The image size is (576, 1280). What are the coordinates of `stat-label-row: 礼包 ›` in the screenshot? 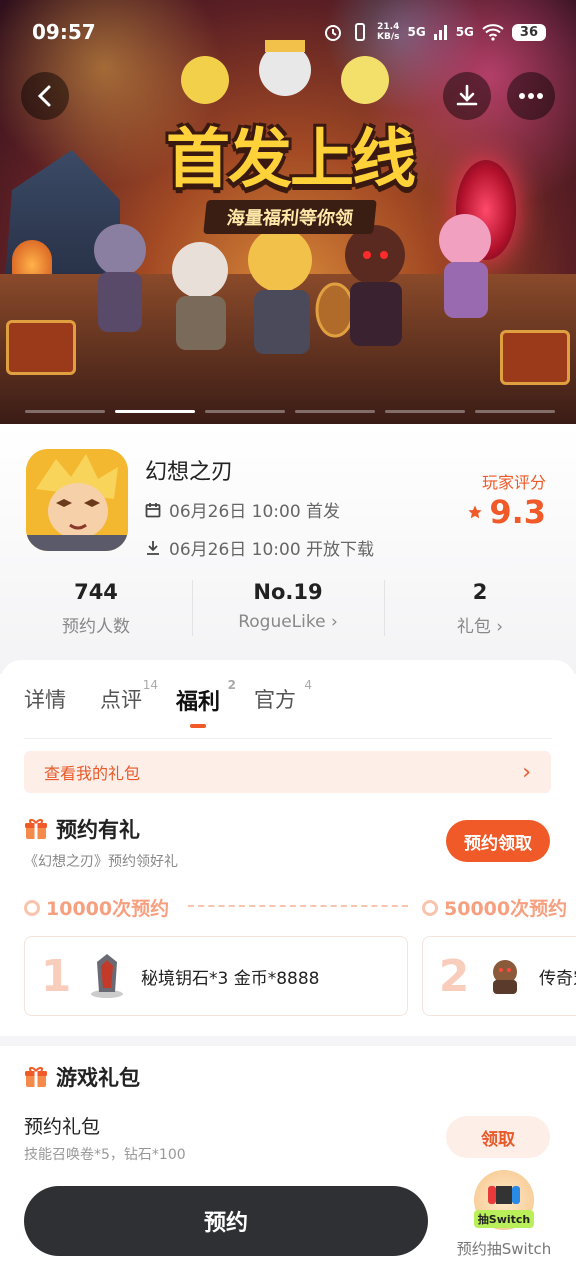 It's located at (480, 624).